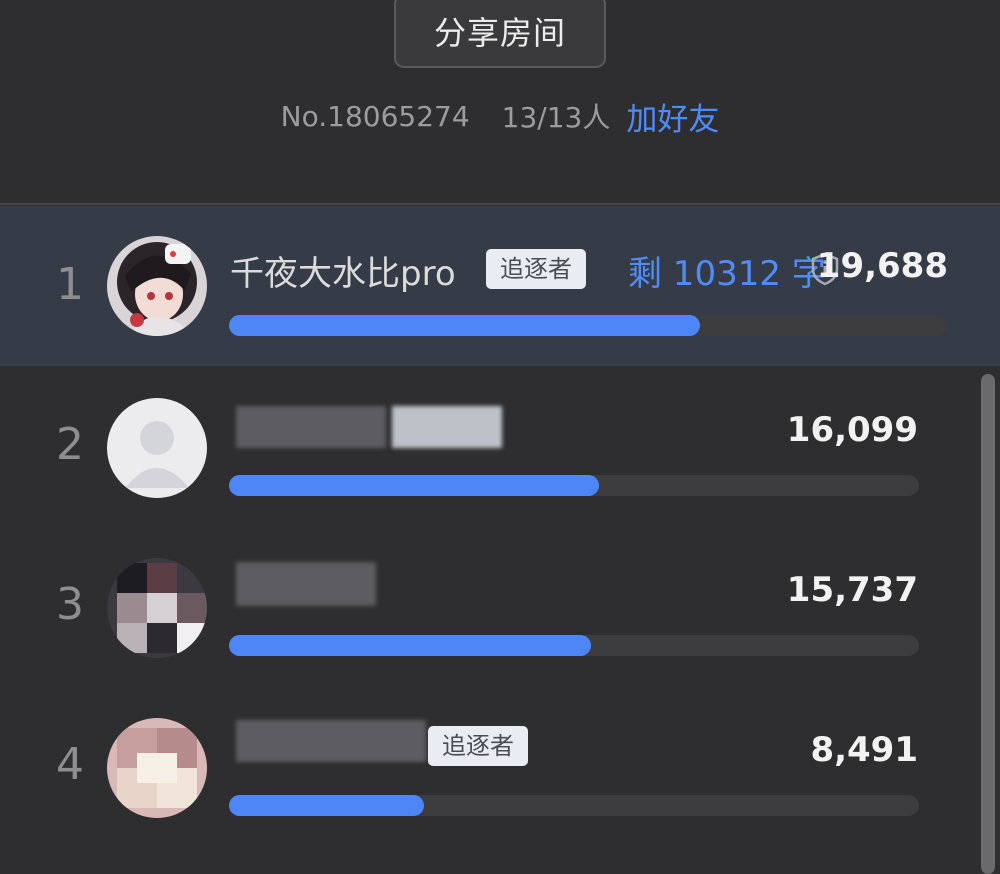 Image resolution: width=1000 pixels, height=874 pixels. I want to click on rank-number: 2, so click(70, 444).